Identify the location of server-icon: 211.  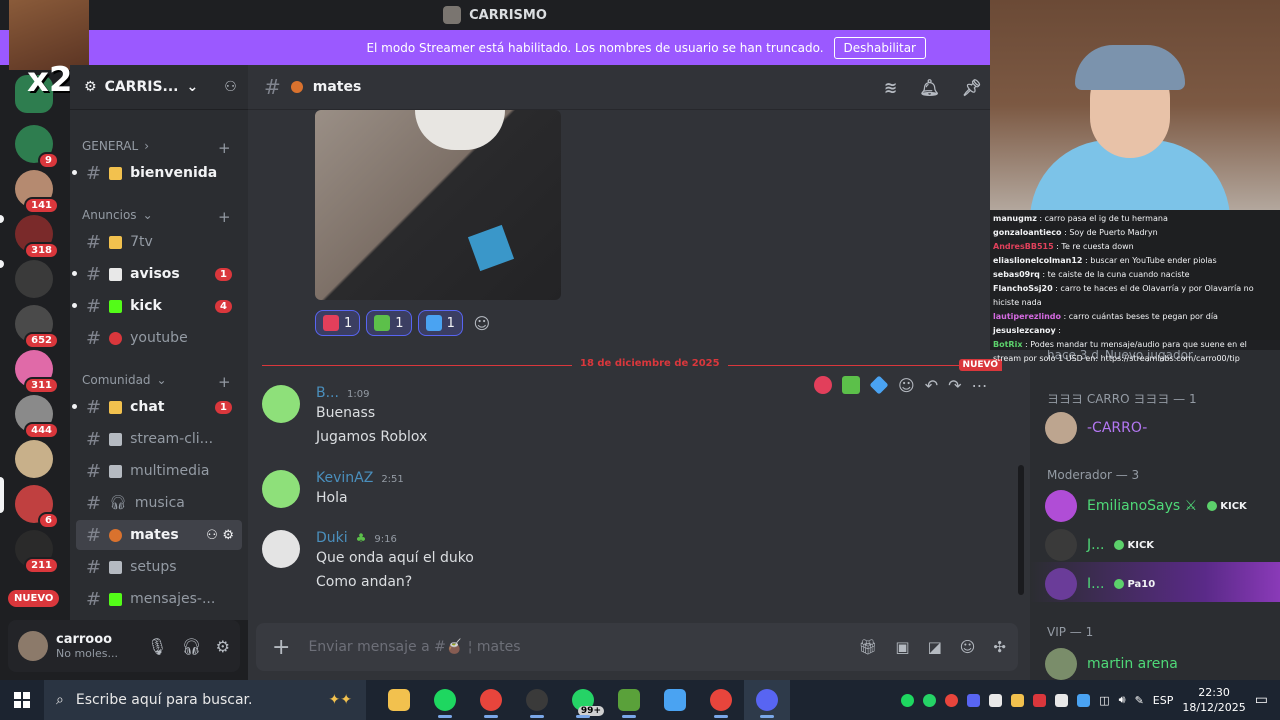
(37, 552).